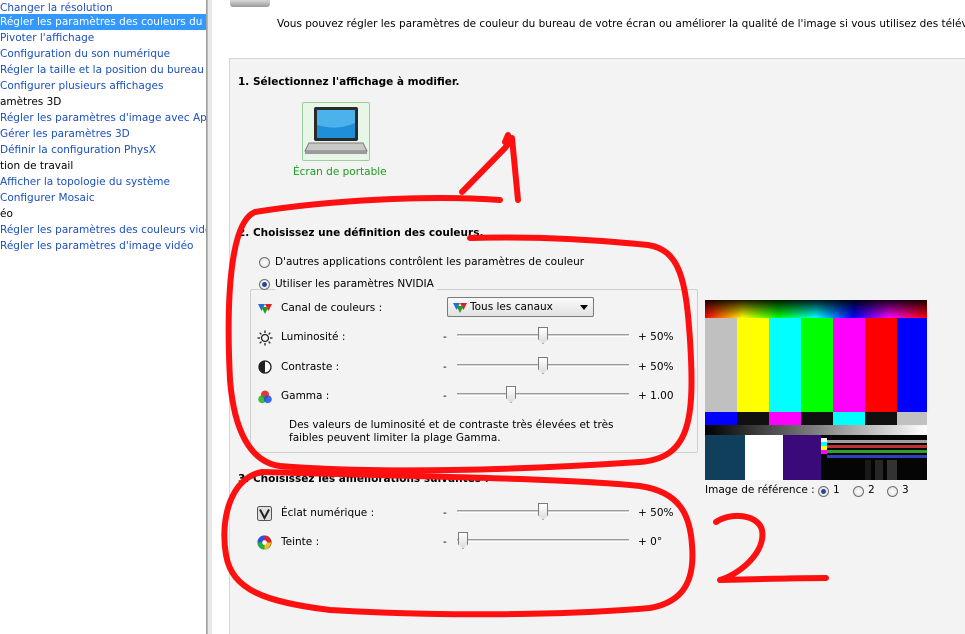 This screenshot has height=634, width=965. I want to click on vibrance-value: + 50%, so click(656, 513).